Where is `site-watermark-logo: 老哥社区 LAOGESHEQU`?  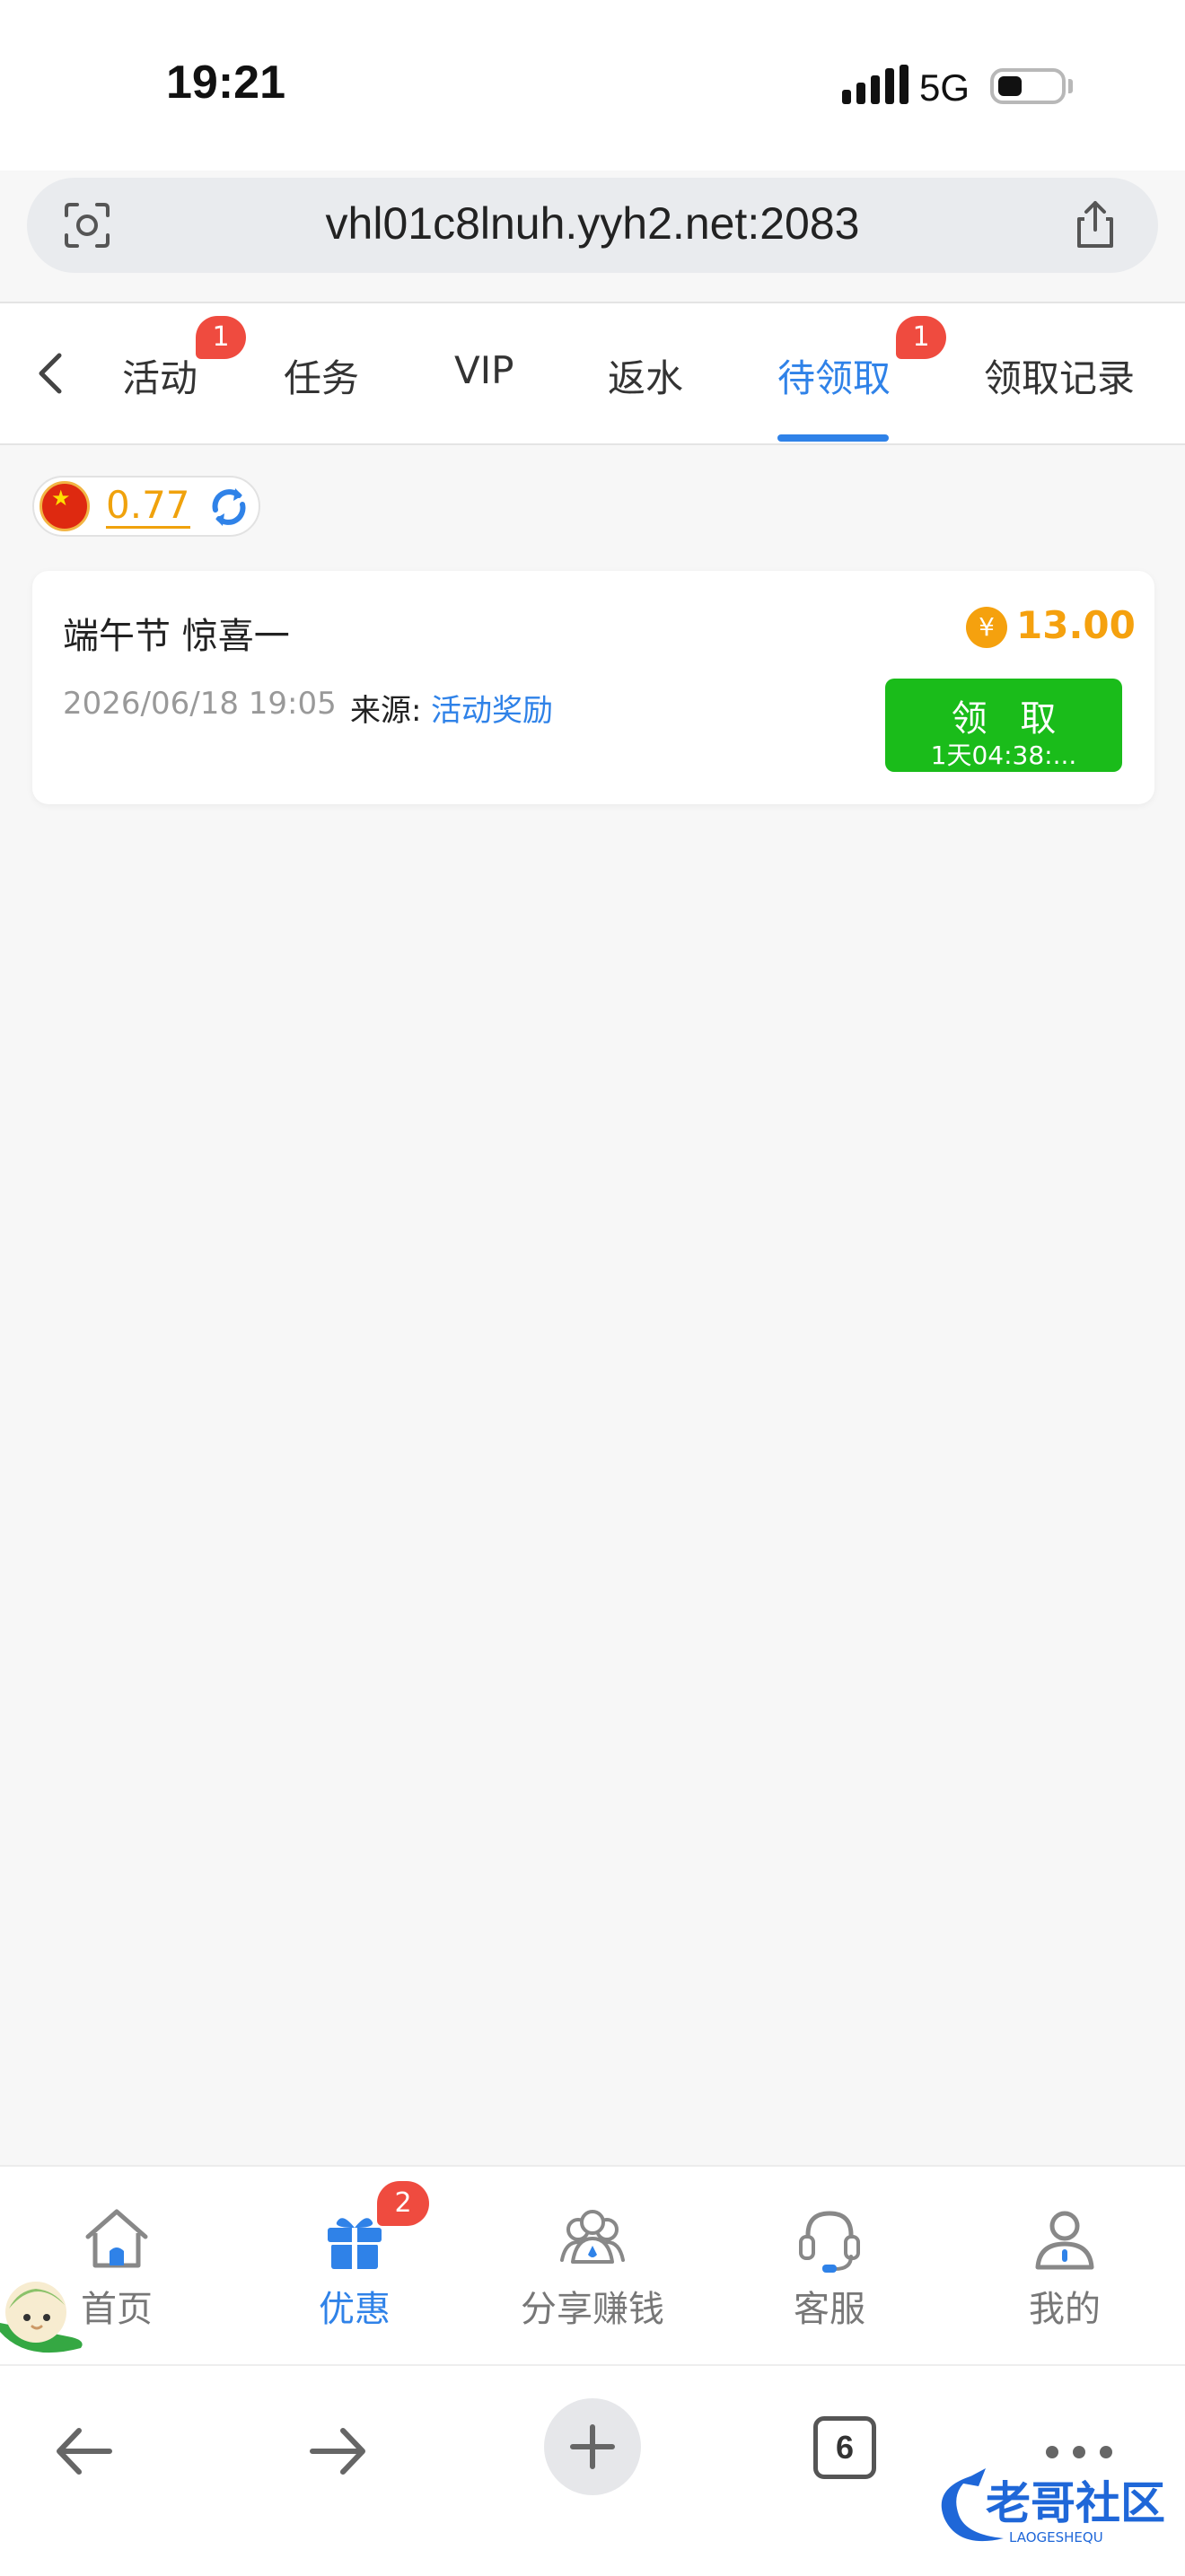 site-watermark-logo: 老哥社区 LAOGESHEQU is located at coordinates (1053, 2506).